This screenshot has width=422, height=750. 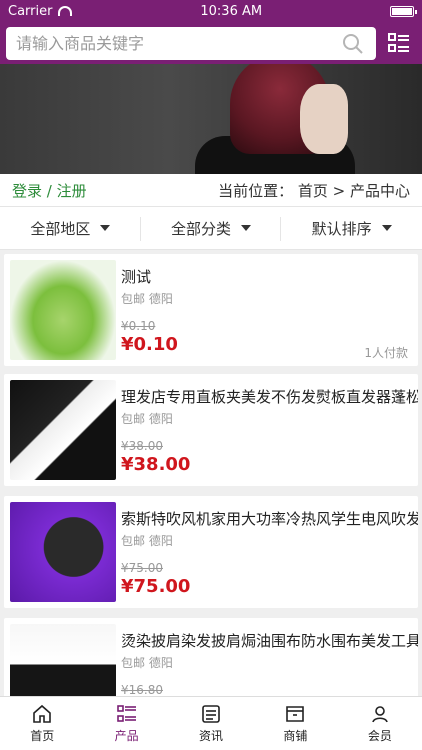 I want to click on battery-icon, so click(x=403, y=11).